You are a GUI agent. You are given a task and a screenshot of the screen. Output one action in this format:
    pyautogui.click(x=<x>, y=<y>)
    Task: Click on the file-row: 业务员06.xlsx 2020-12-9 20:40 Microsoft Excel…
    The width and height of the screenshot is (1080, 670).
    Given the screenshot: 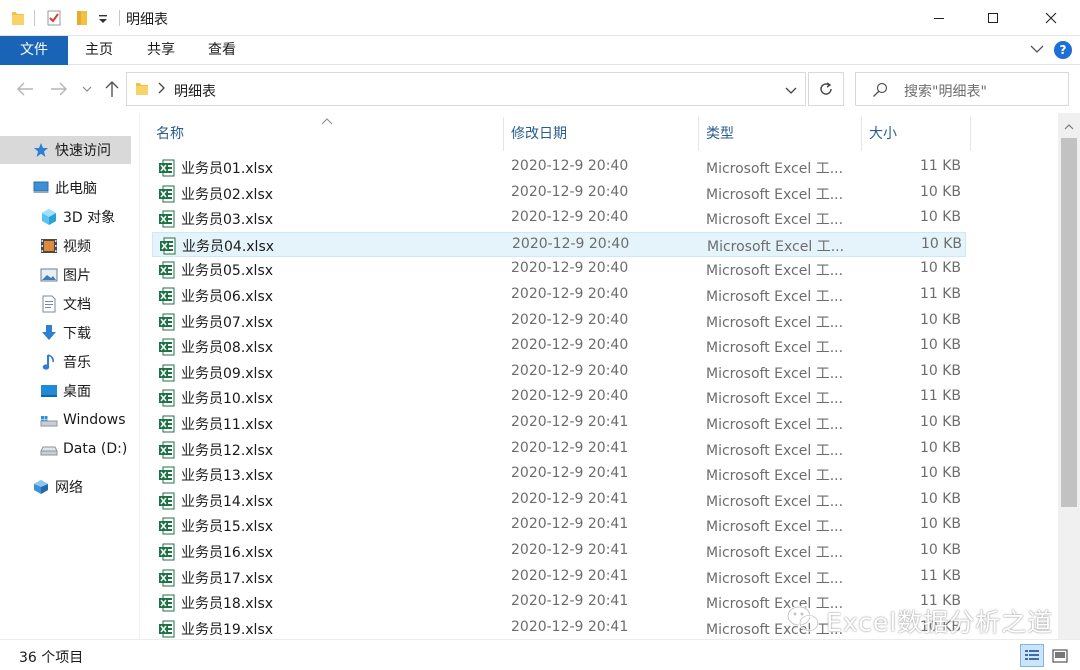 What is the action you would take?
    pyautogui.click(x=559, y=296)
    